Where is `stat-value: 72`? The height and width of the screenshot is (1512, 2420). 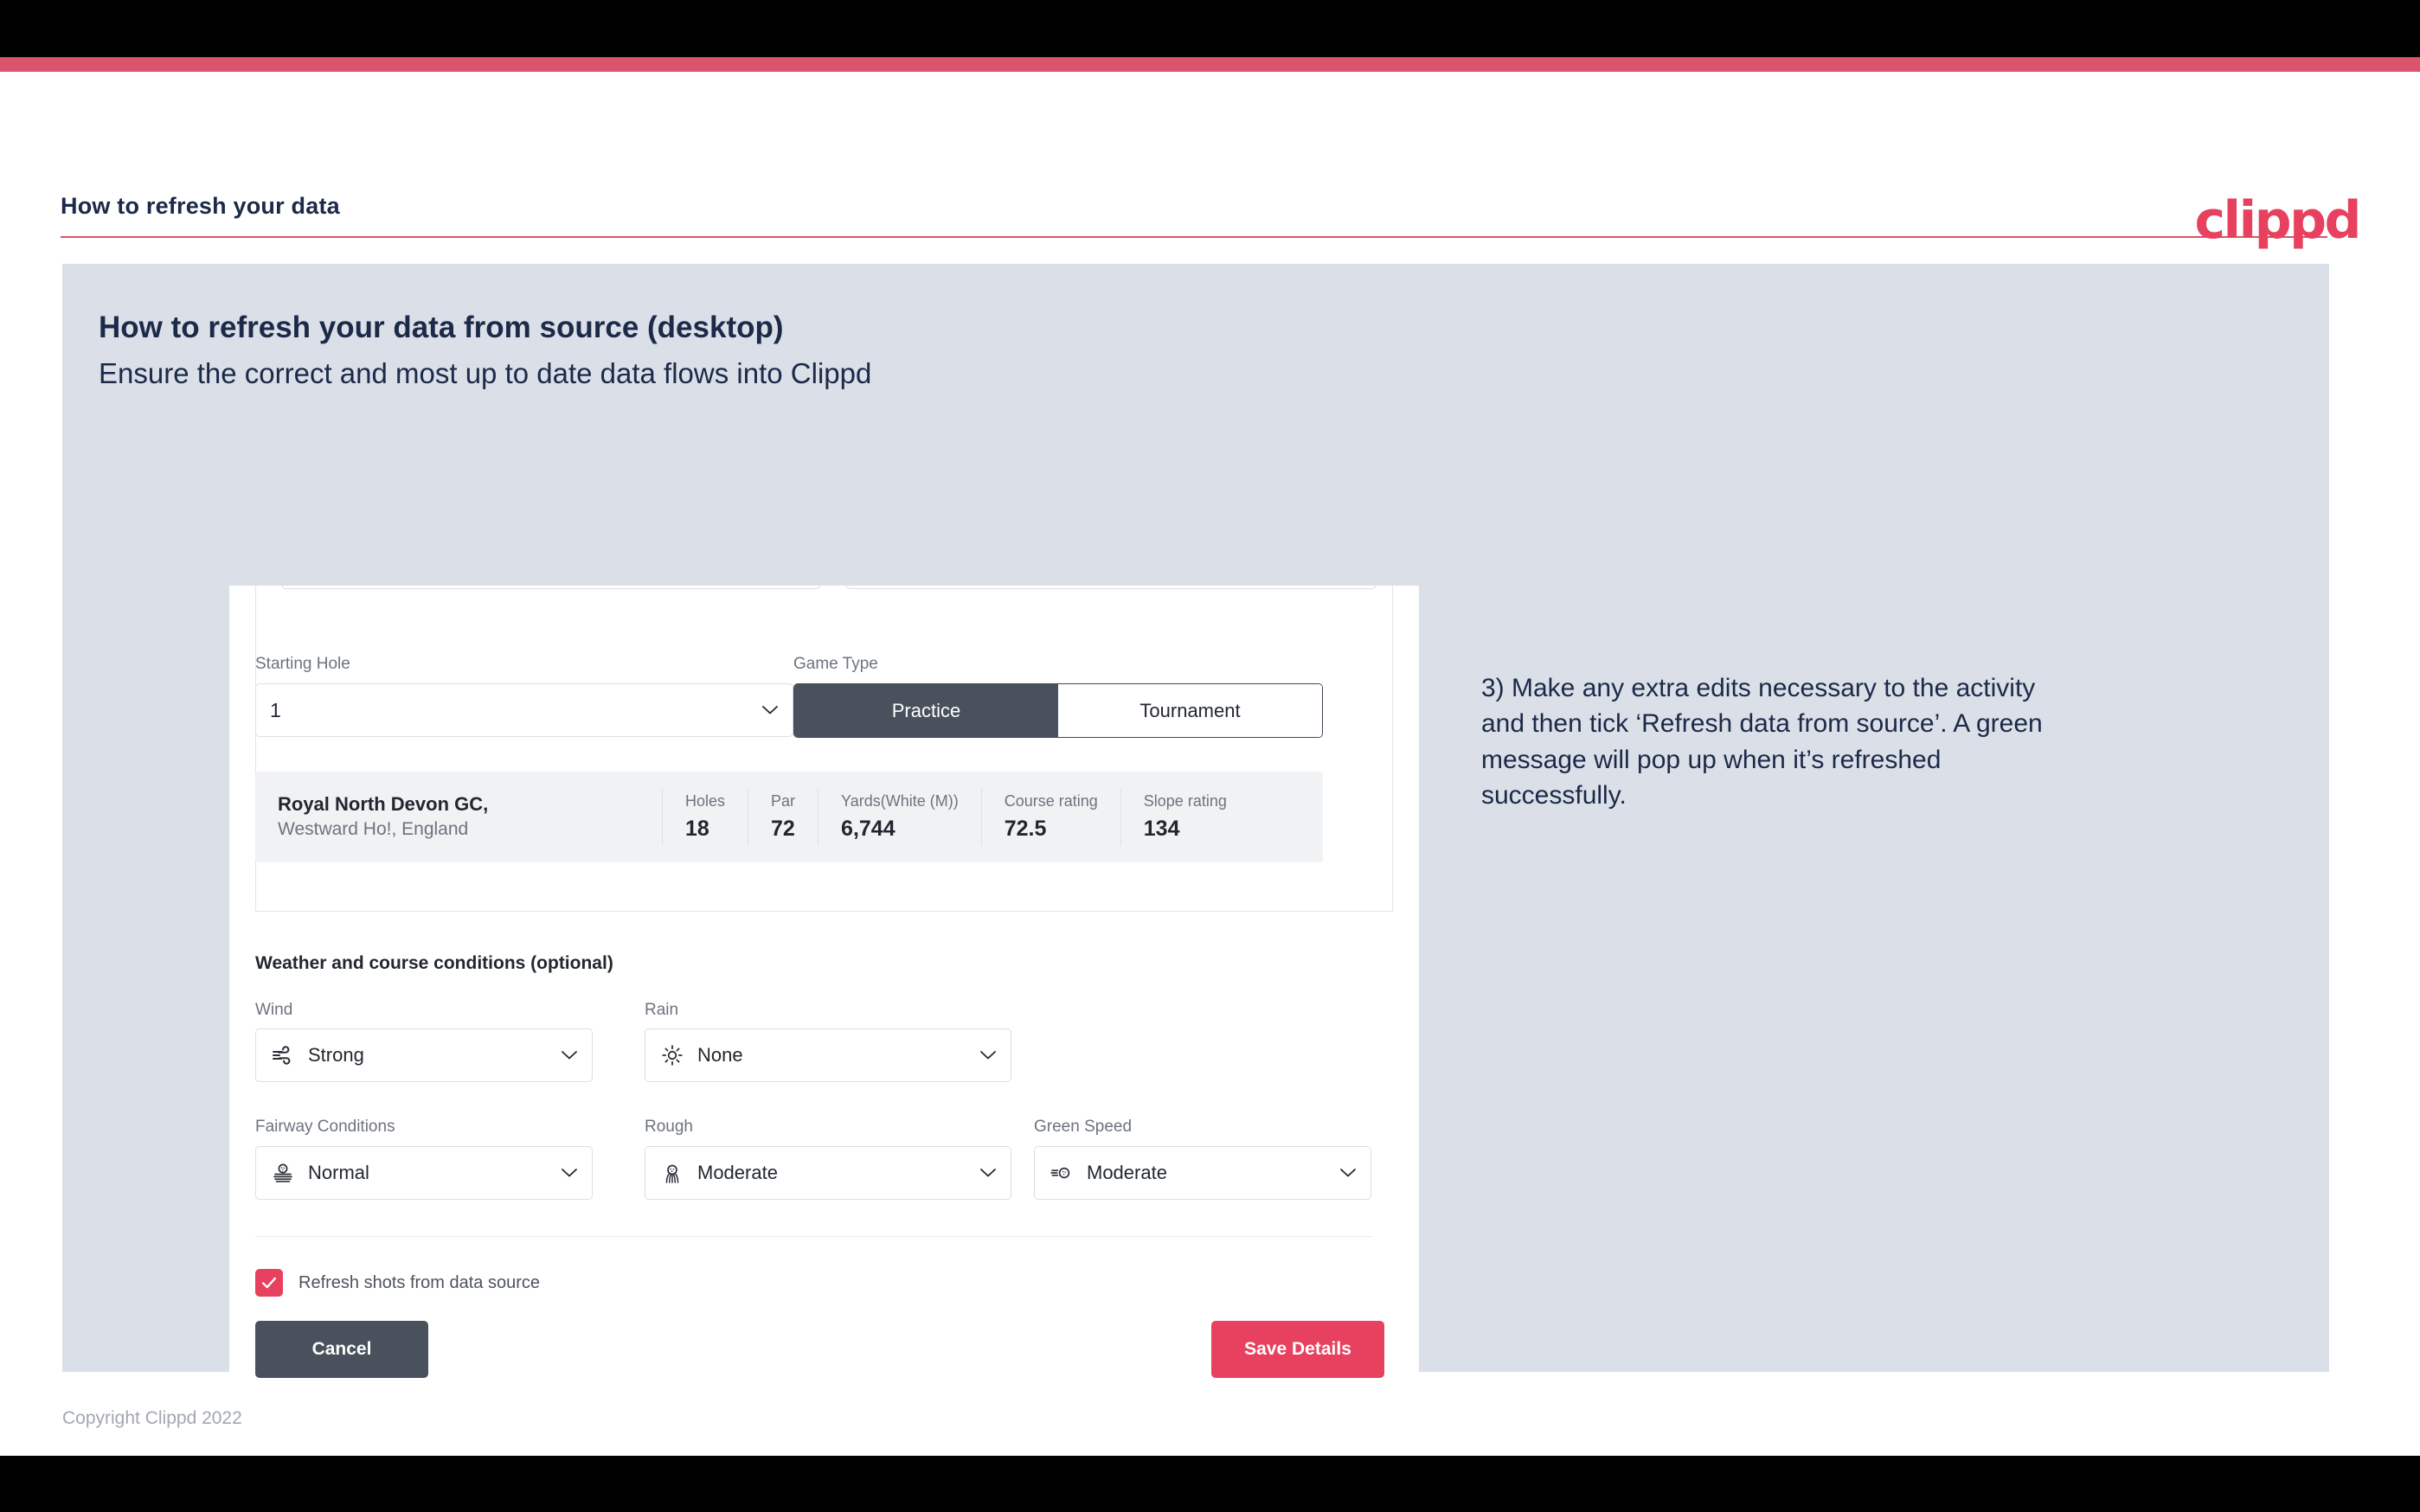 stat-value: 72 is located at coordinates (783, 829).